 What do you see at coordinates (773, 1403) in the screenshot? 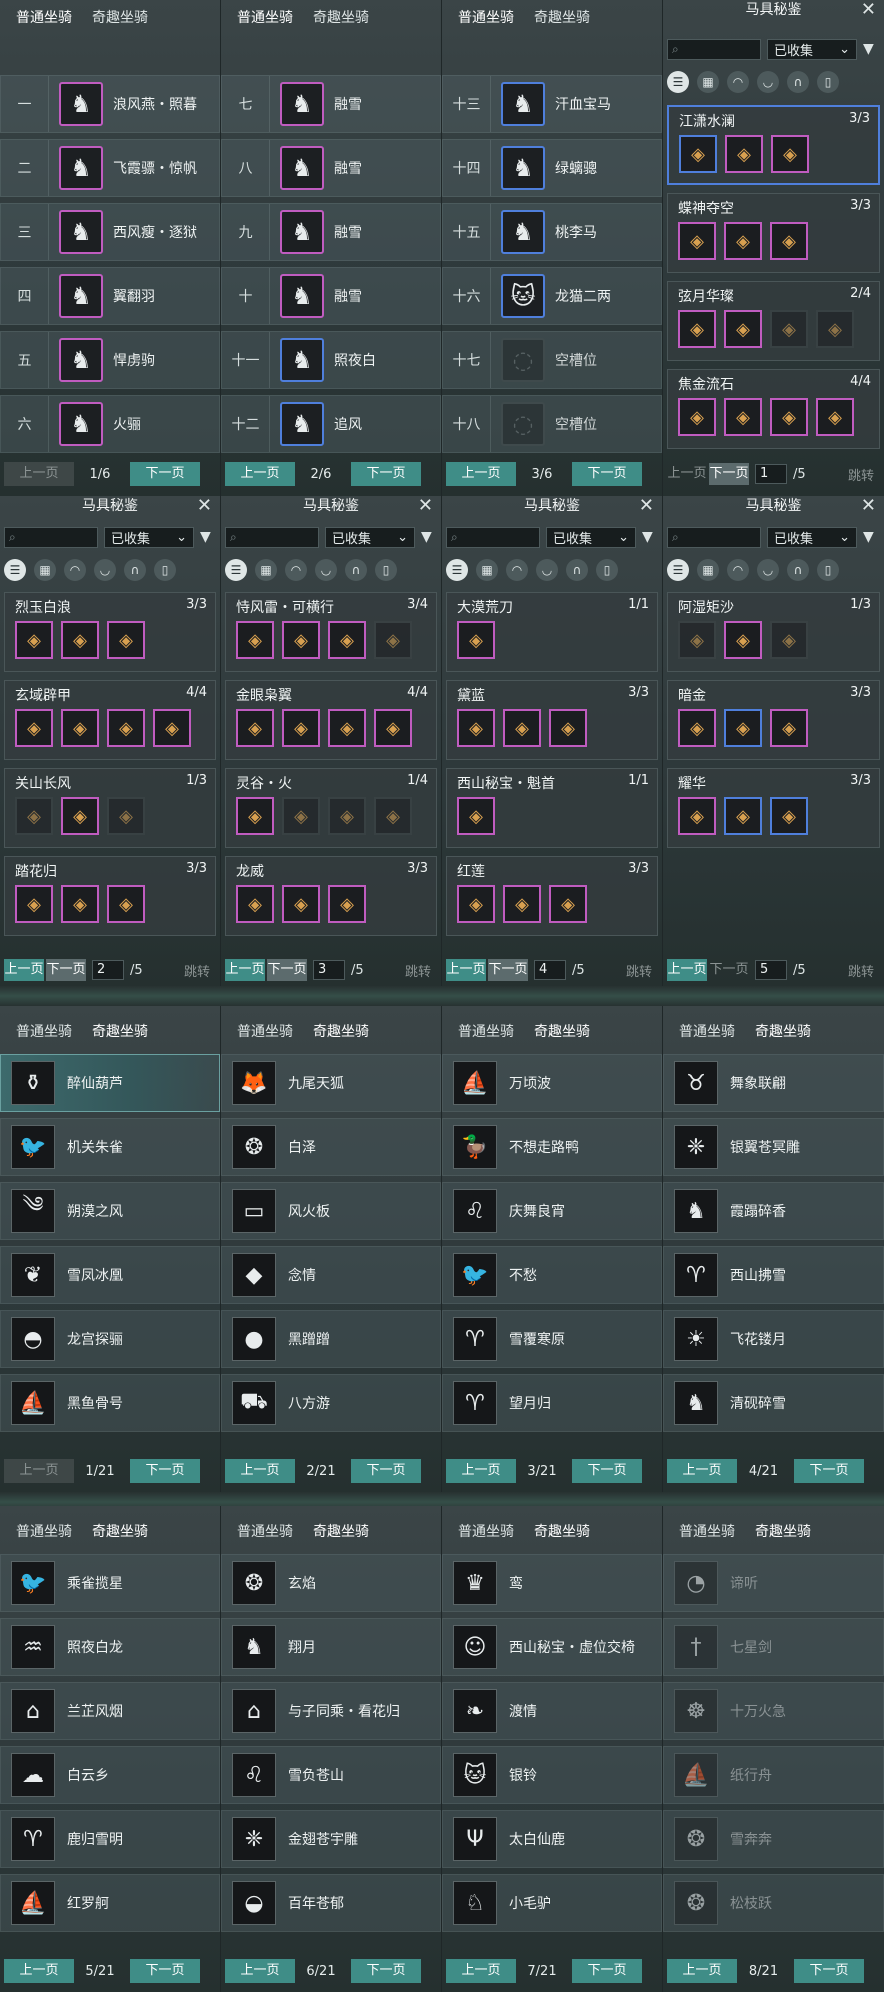
I see `fun-mount-row: ♞ 清砚碎雪` at bounding box center [773, 1403].